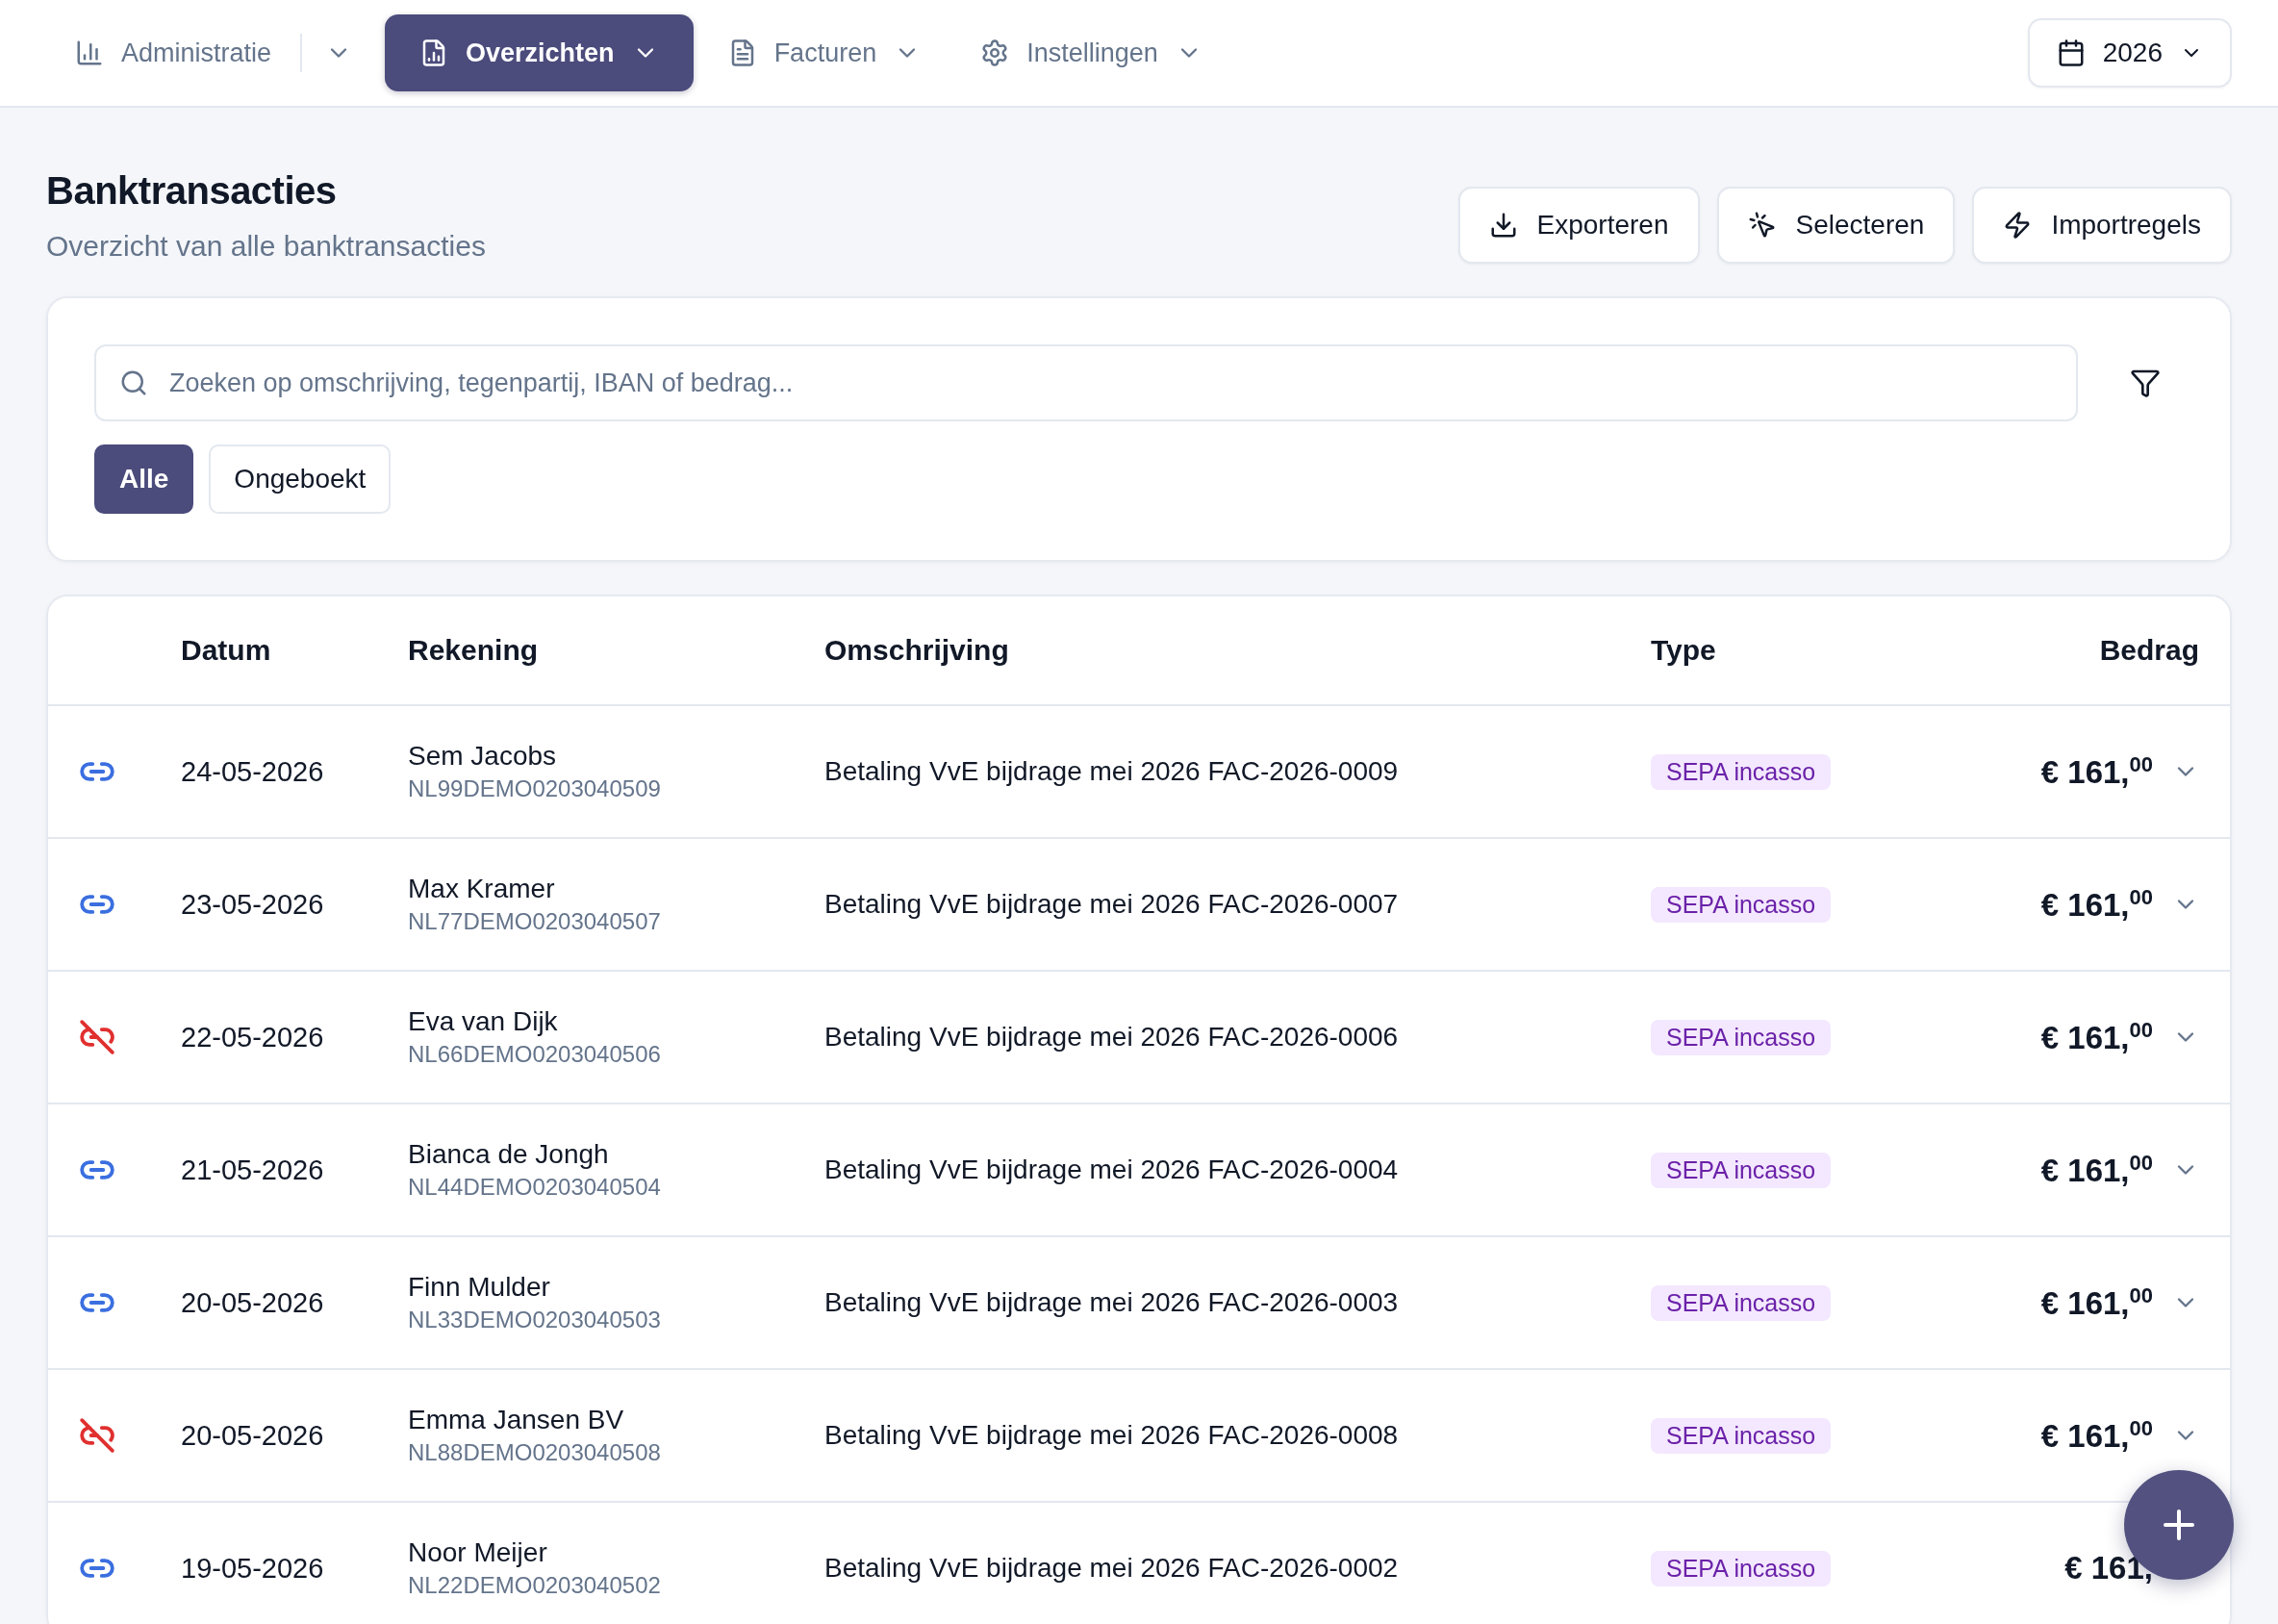 This screenshot has width=2278, height=1624. I want to click on account-name: Finn Mulder, so click(479, 1287).